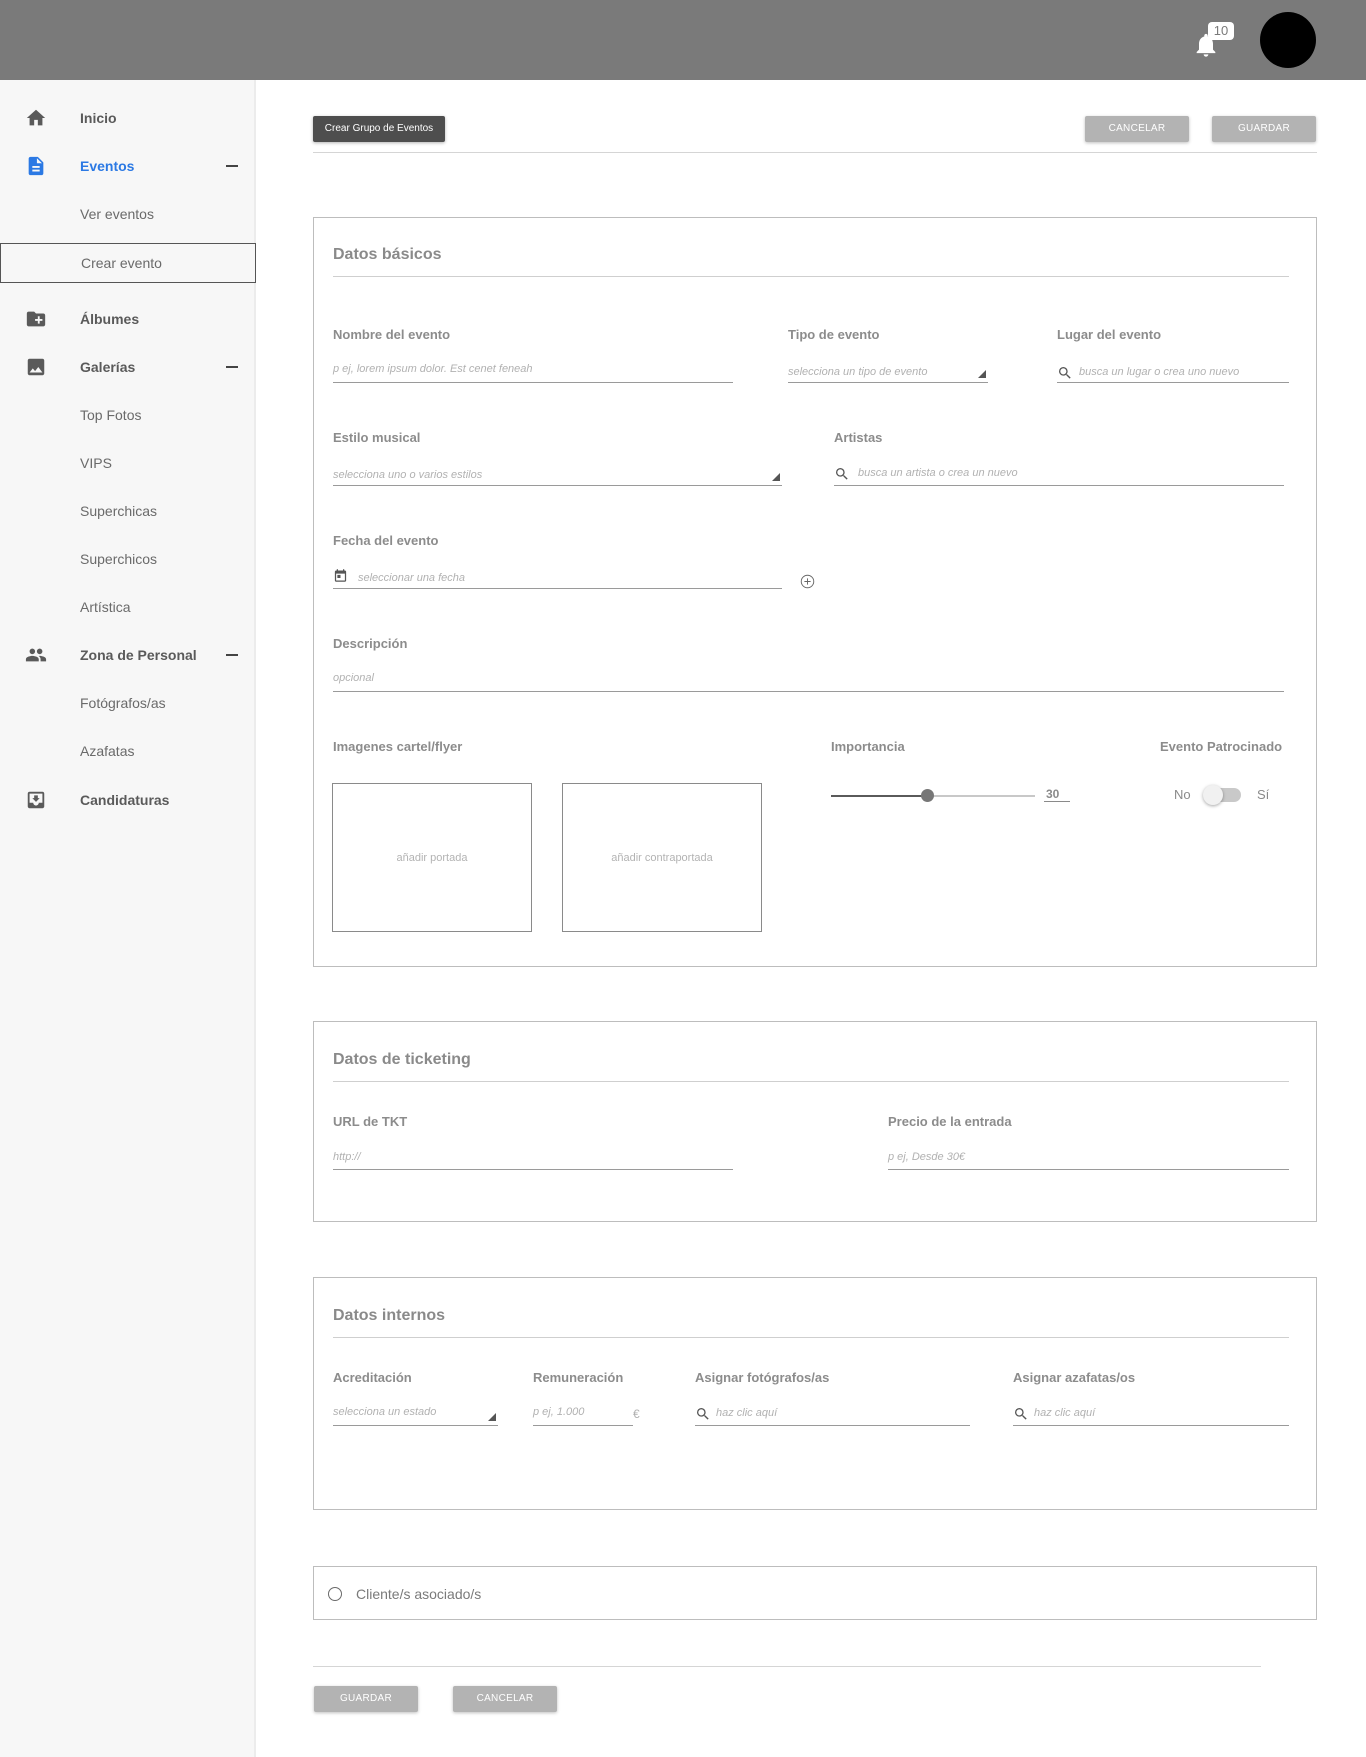  I want to click on footer-cancel-button: CANCELAR, so click(505, 1699).